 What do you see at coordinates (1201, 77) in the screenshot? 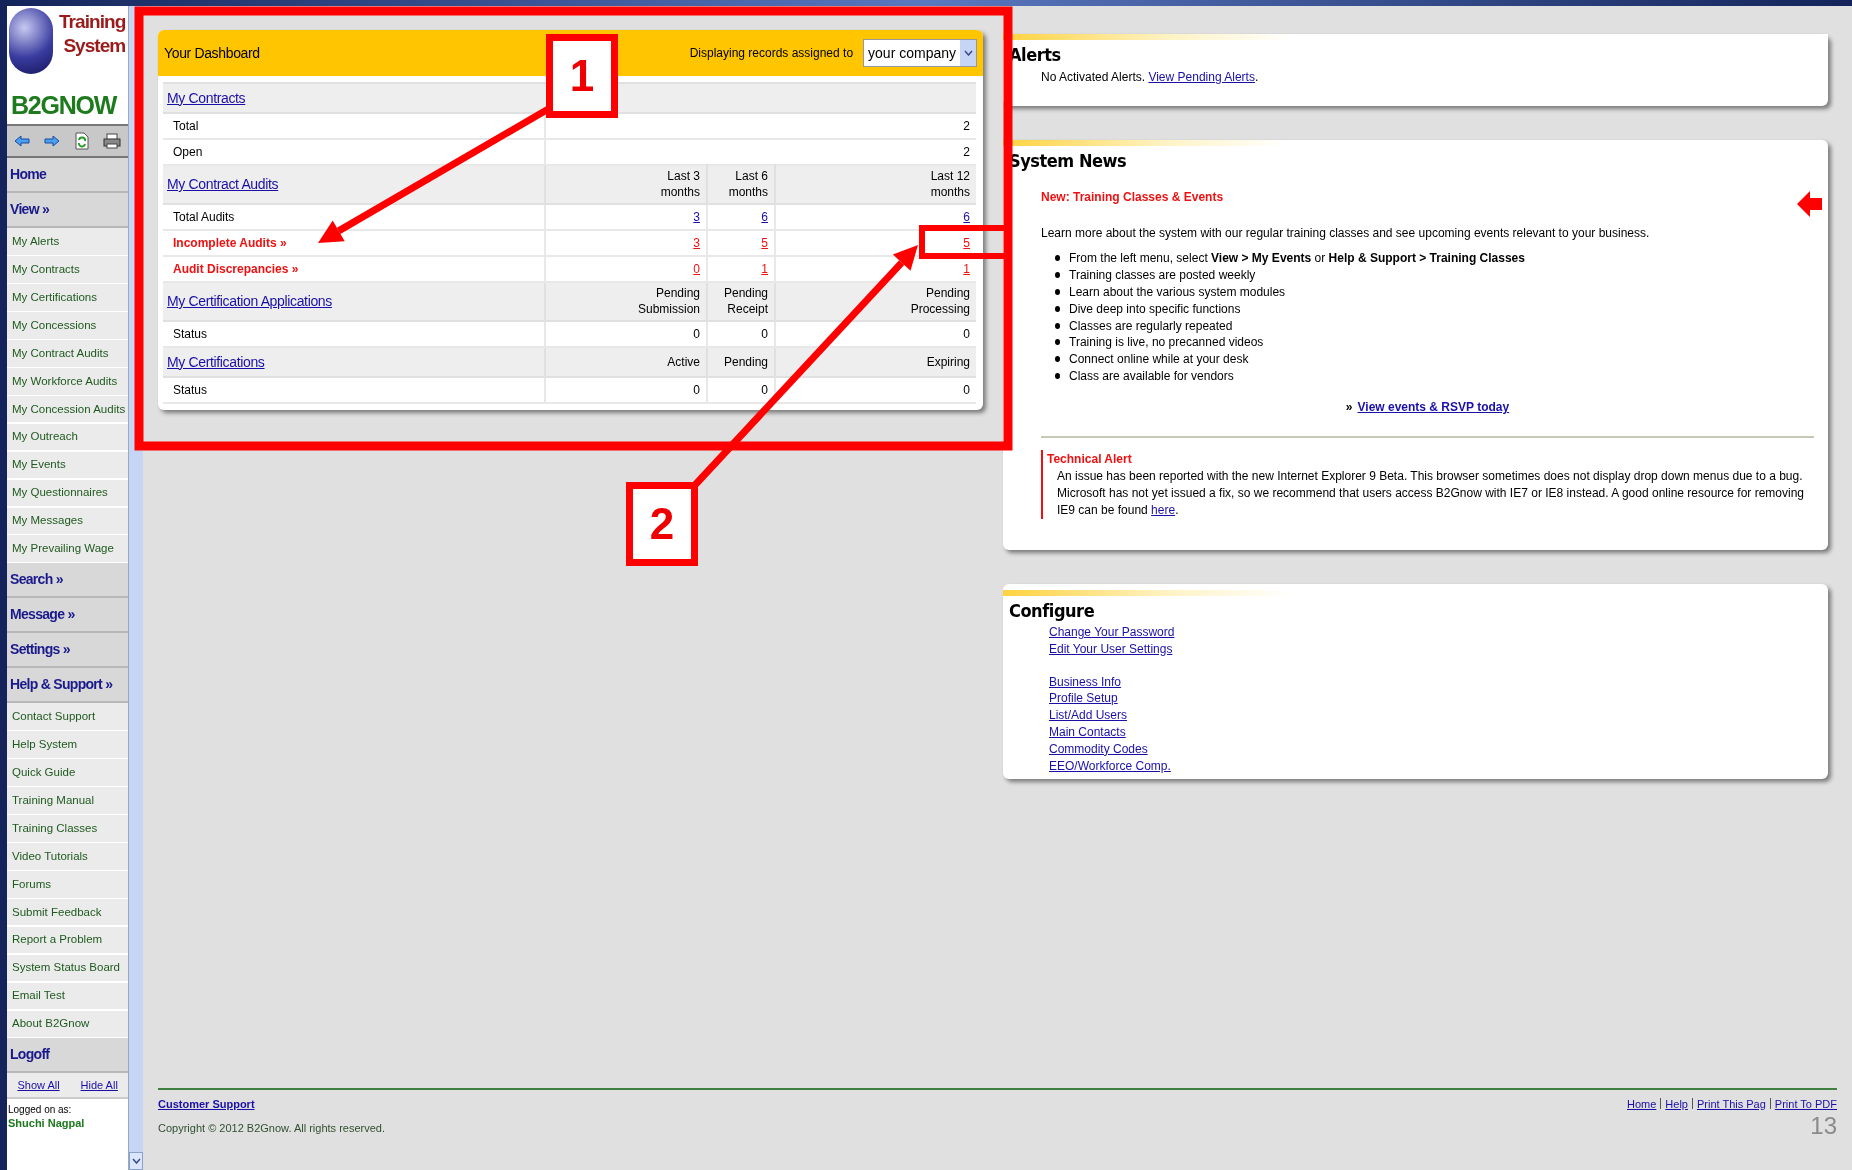
I see `pending-alerts-link: View Pending Alerts` at bounding box center [1201, 77].